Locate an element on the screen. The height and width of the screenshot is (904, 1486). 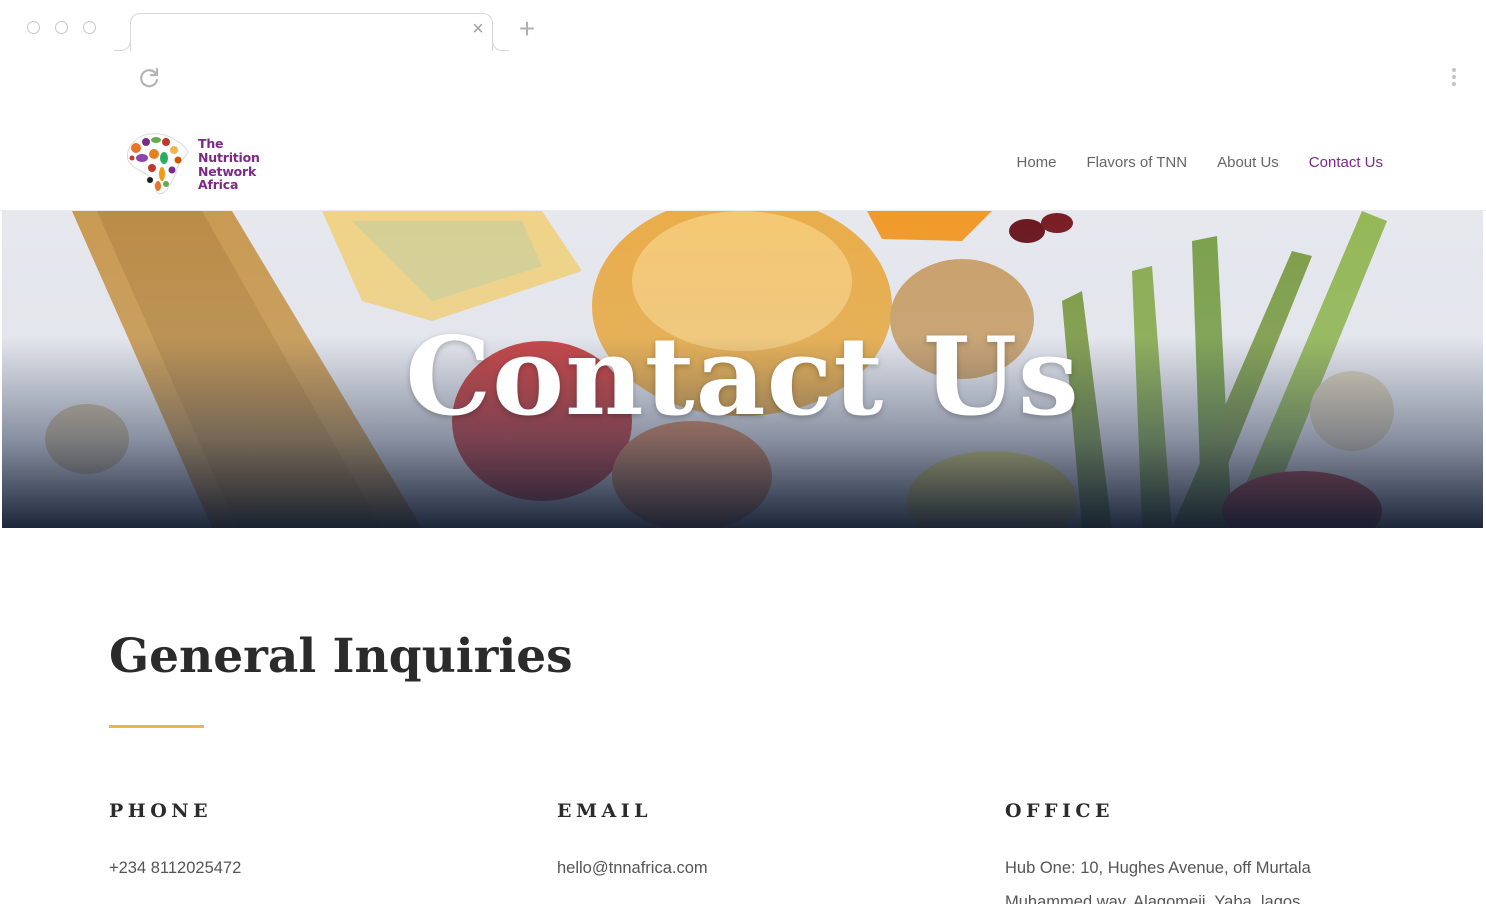
new-tab-icon: + is located at coordinates (527, 29).